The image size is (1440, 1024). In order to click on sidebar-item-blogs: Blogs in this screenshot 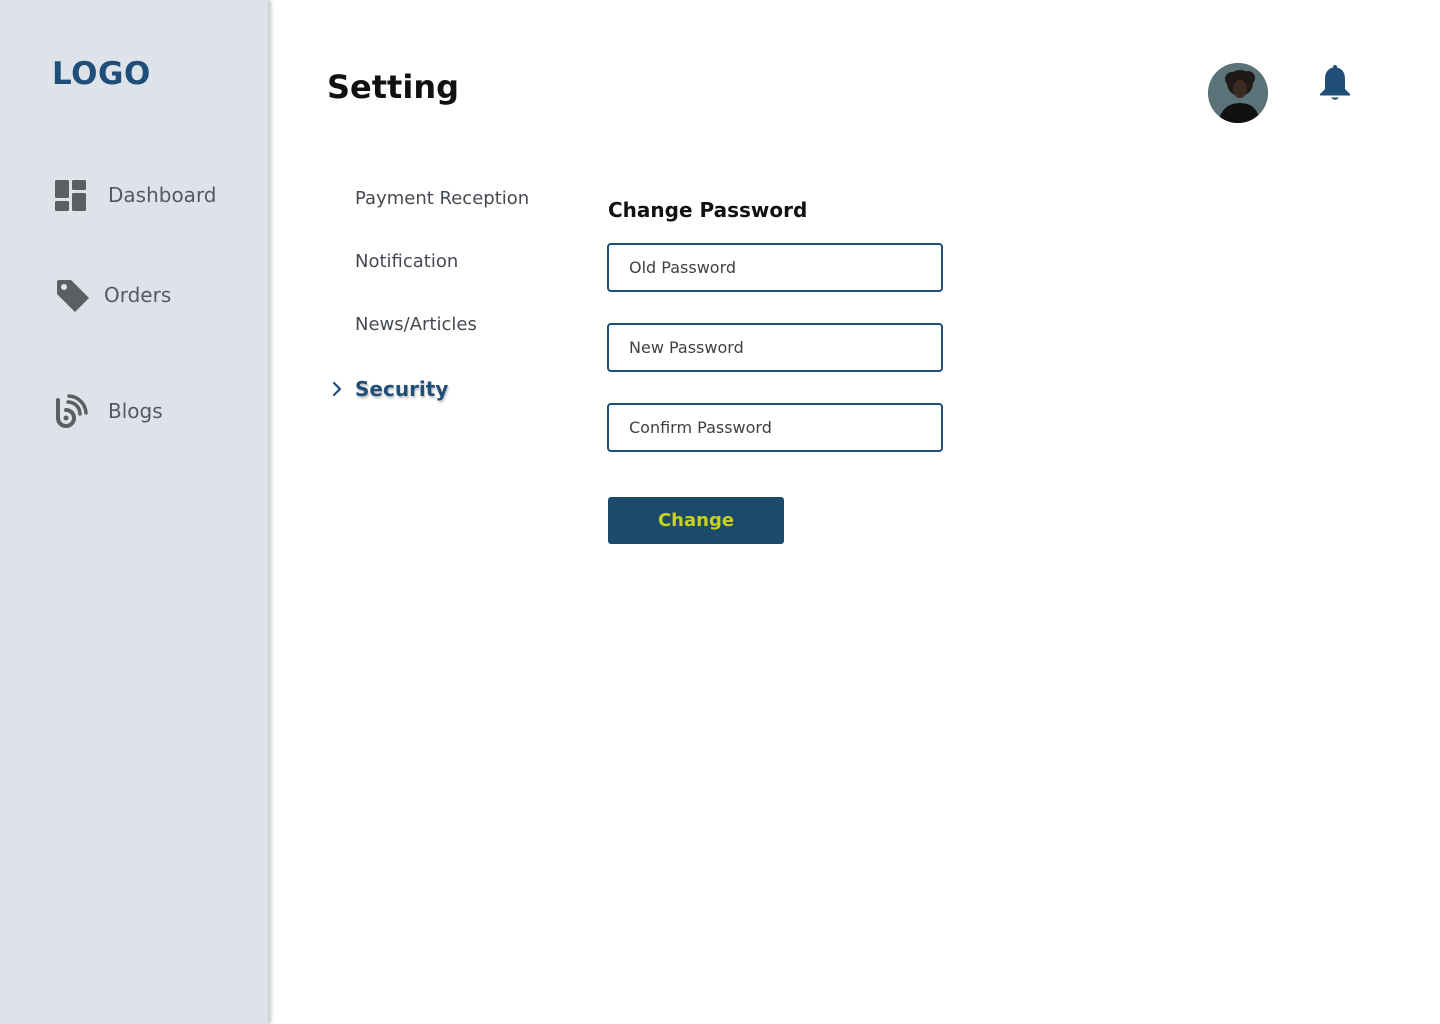, I will do `click(108, 411)`.